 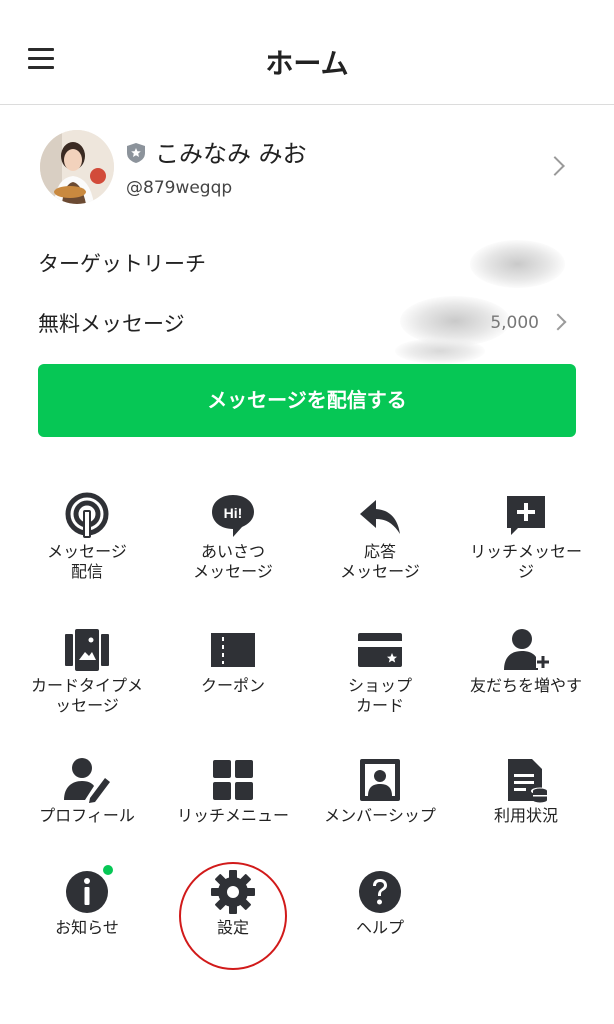 I want to click on menu-label: お知らせ, so click(x=87, y=927).